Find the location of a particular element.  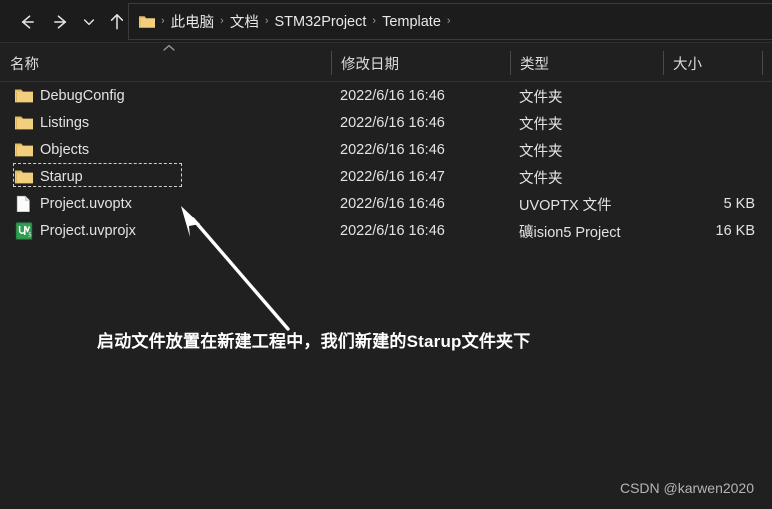

file-name-cell: DebugConfig is located at coordinates (69, 96).